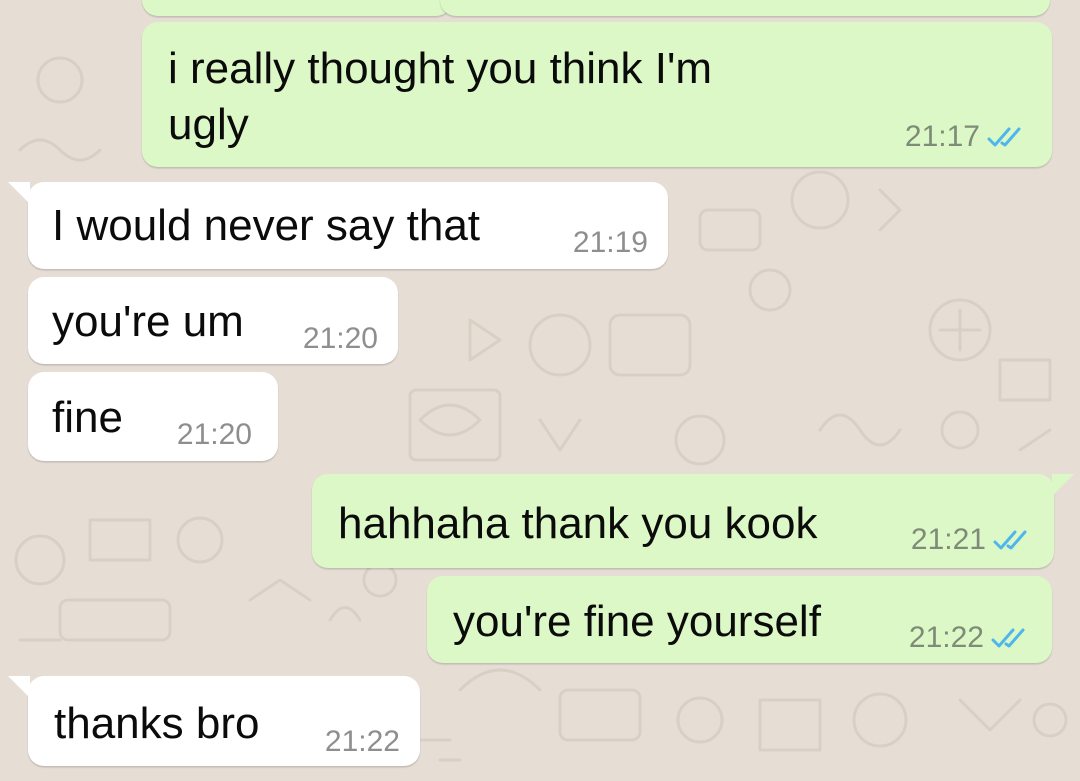 The image size is (1080, 781). I want to click on message-bubble-incoming: thanks bro 21:22, so click(214, 721).